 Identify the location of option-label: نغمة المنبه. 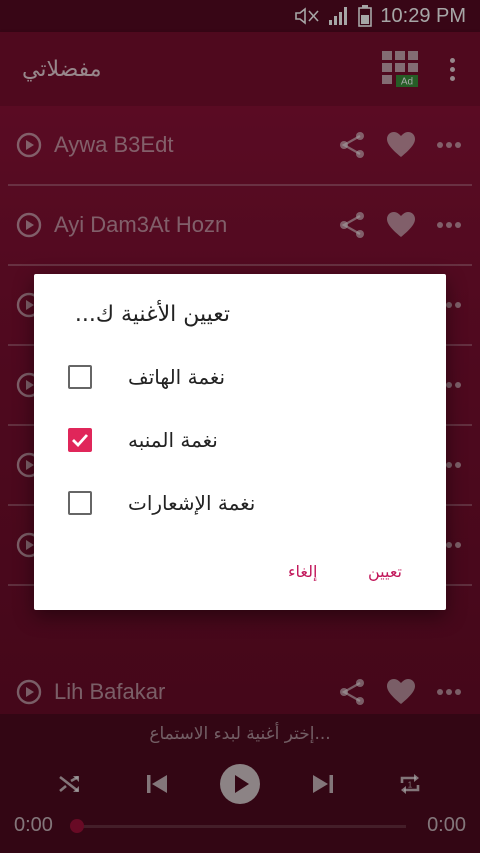
(173, 440).